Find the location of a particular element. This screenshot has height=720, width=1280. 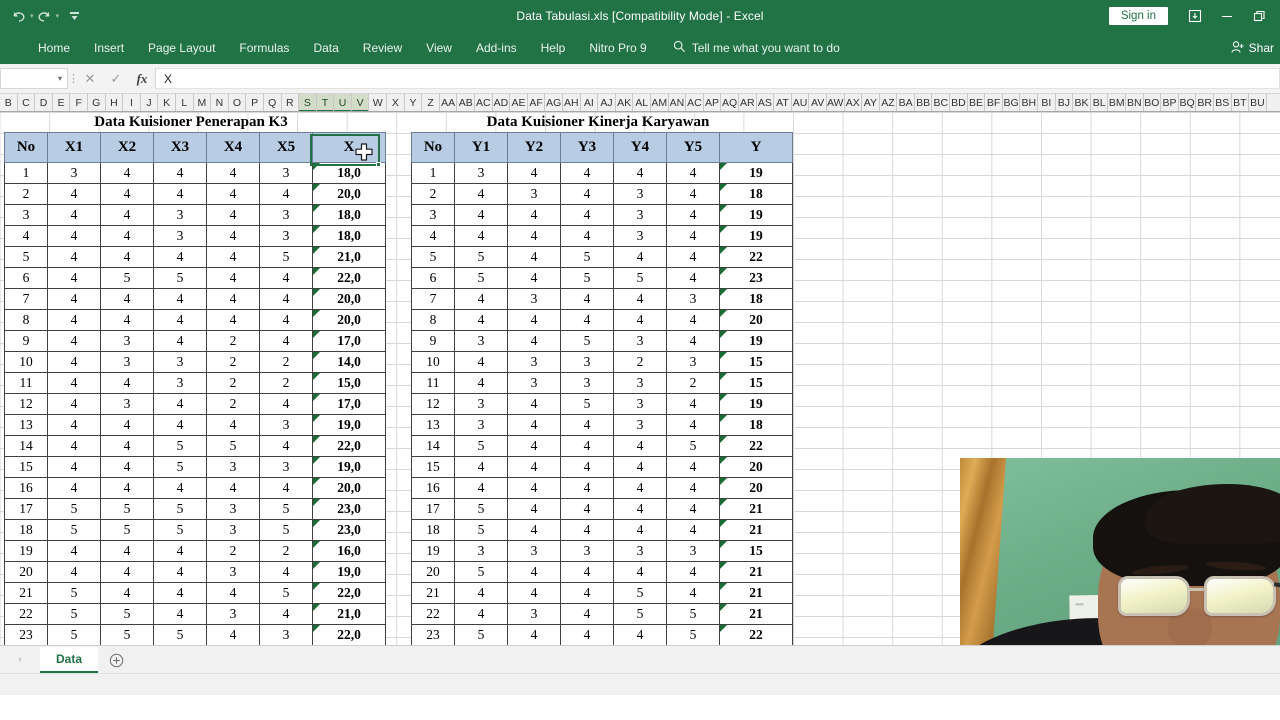

column-header-aj: AJ is located at coordinates (607, 102).